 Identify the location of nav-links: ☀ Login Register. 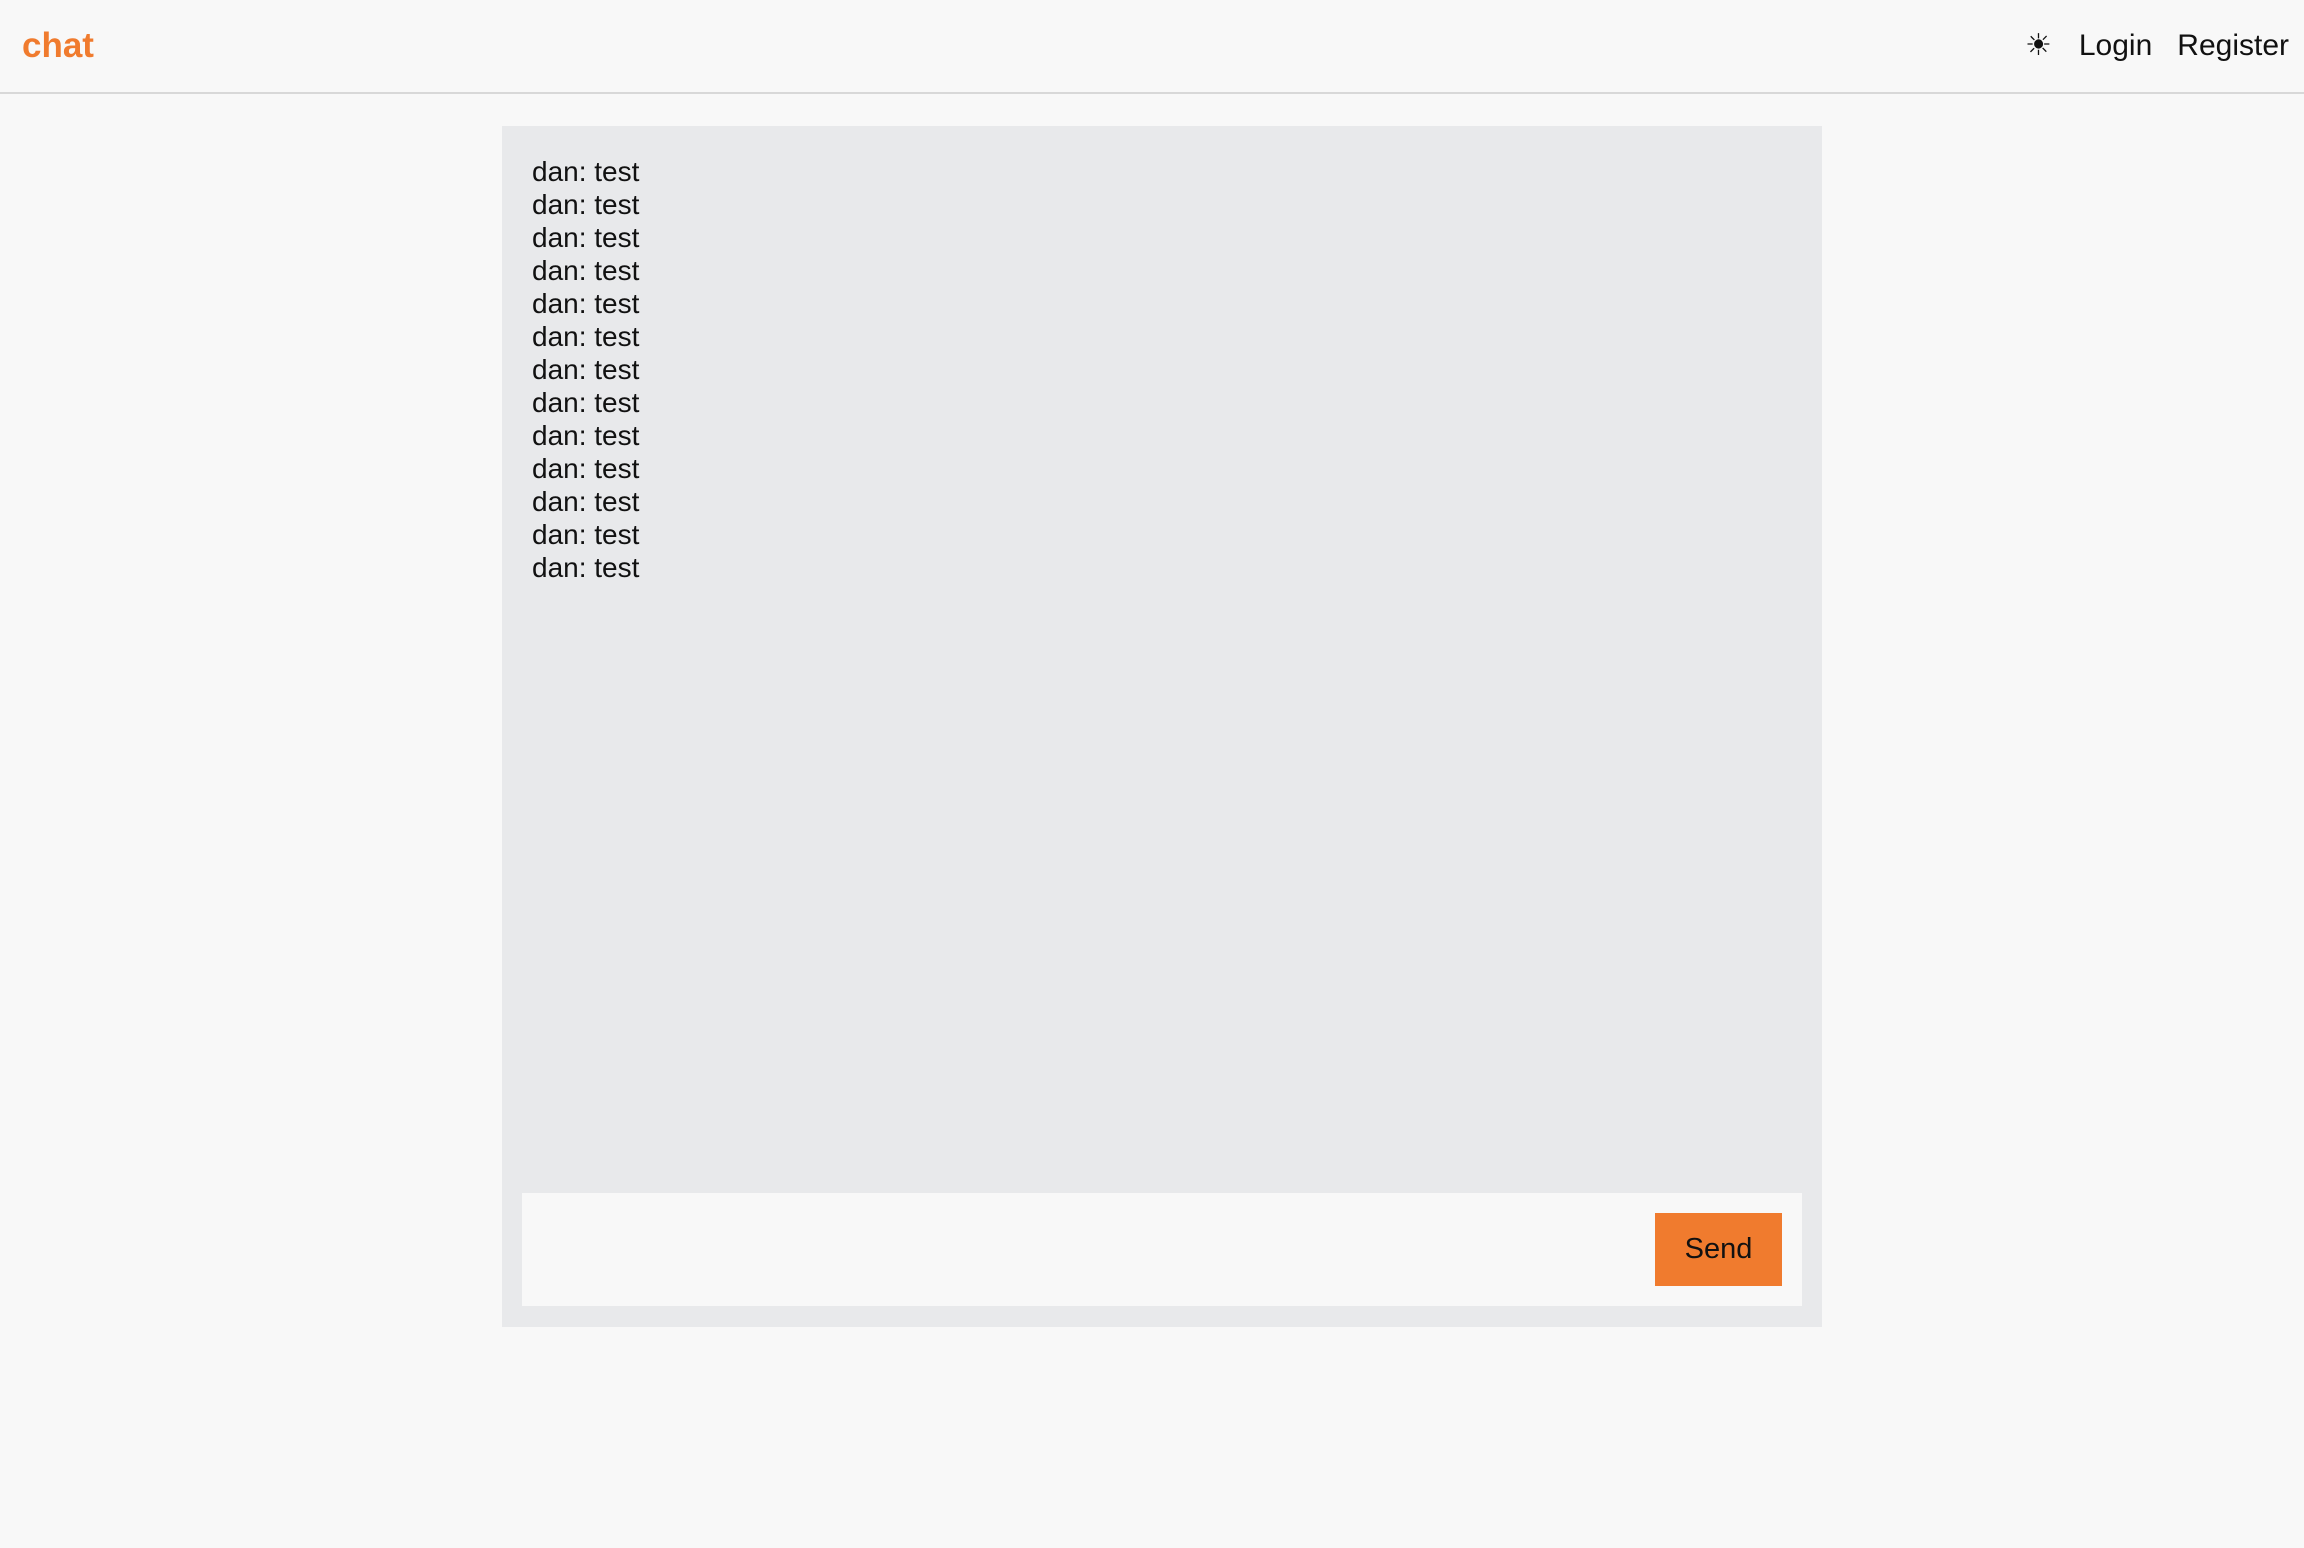
(2157, 46).